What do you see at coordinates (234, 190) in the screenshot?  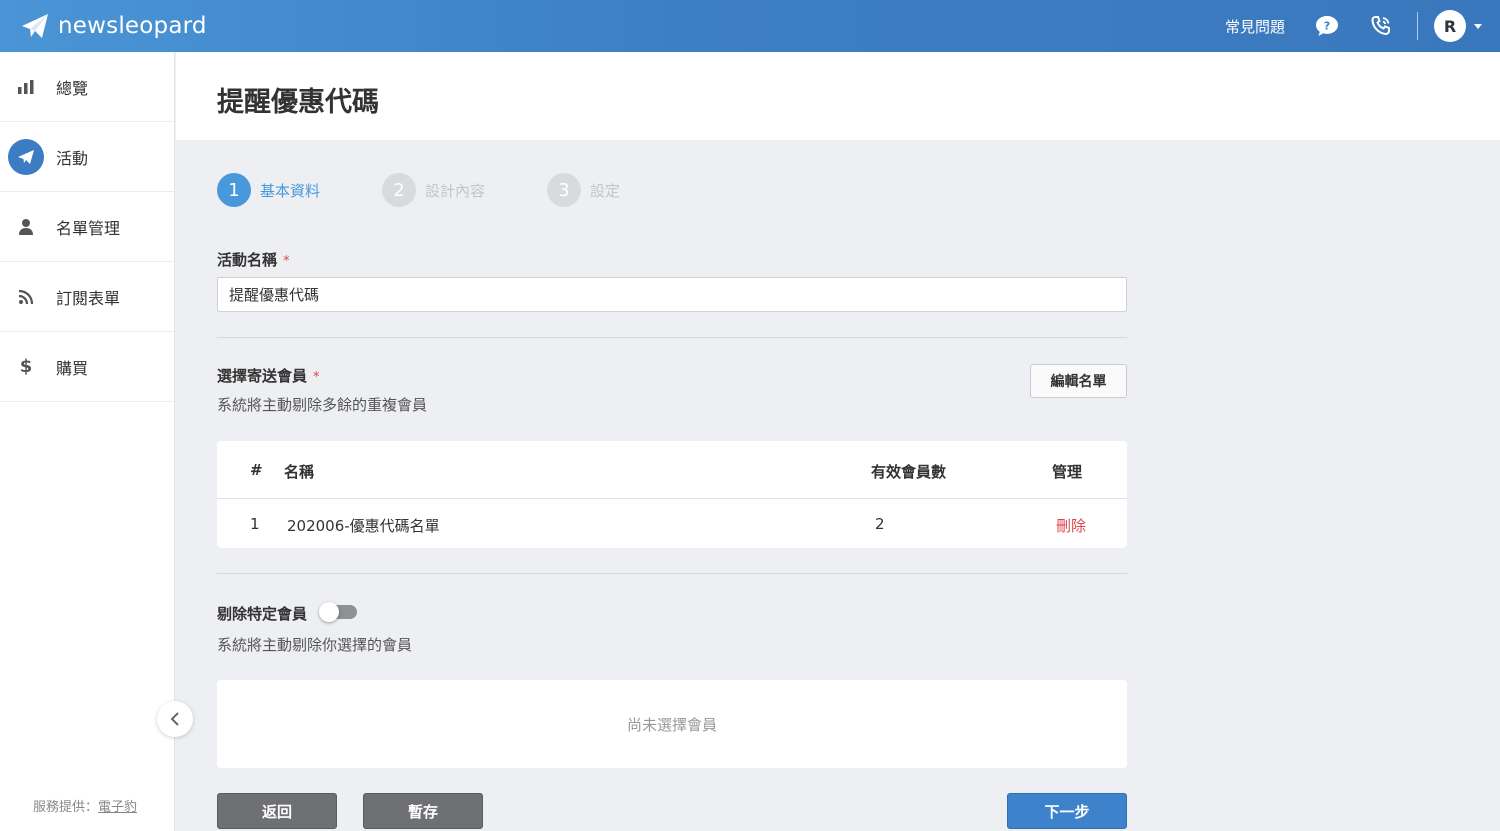 I see `step-number: 1` at bounding box center [234, 190].